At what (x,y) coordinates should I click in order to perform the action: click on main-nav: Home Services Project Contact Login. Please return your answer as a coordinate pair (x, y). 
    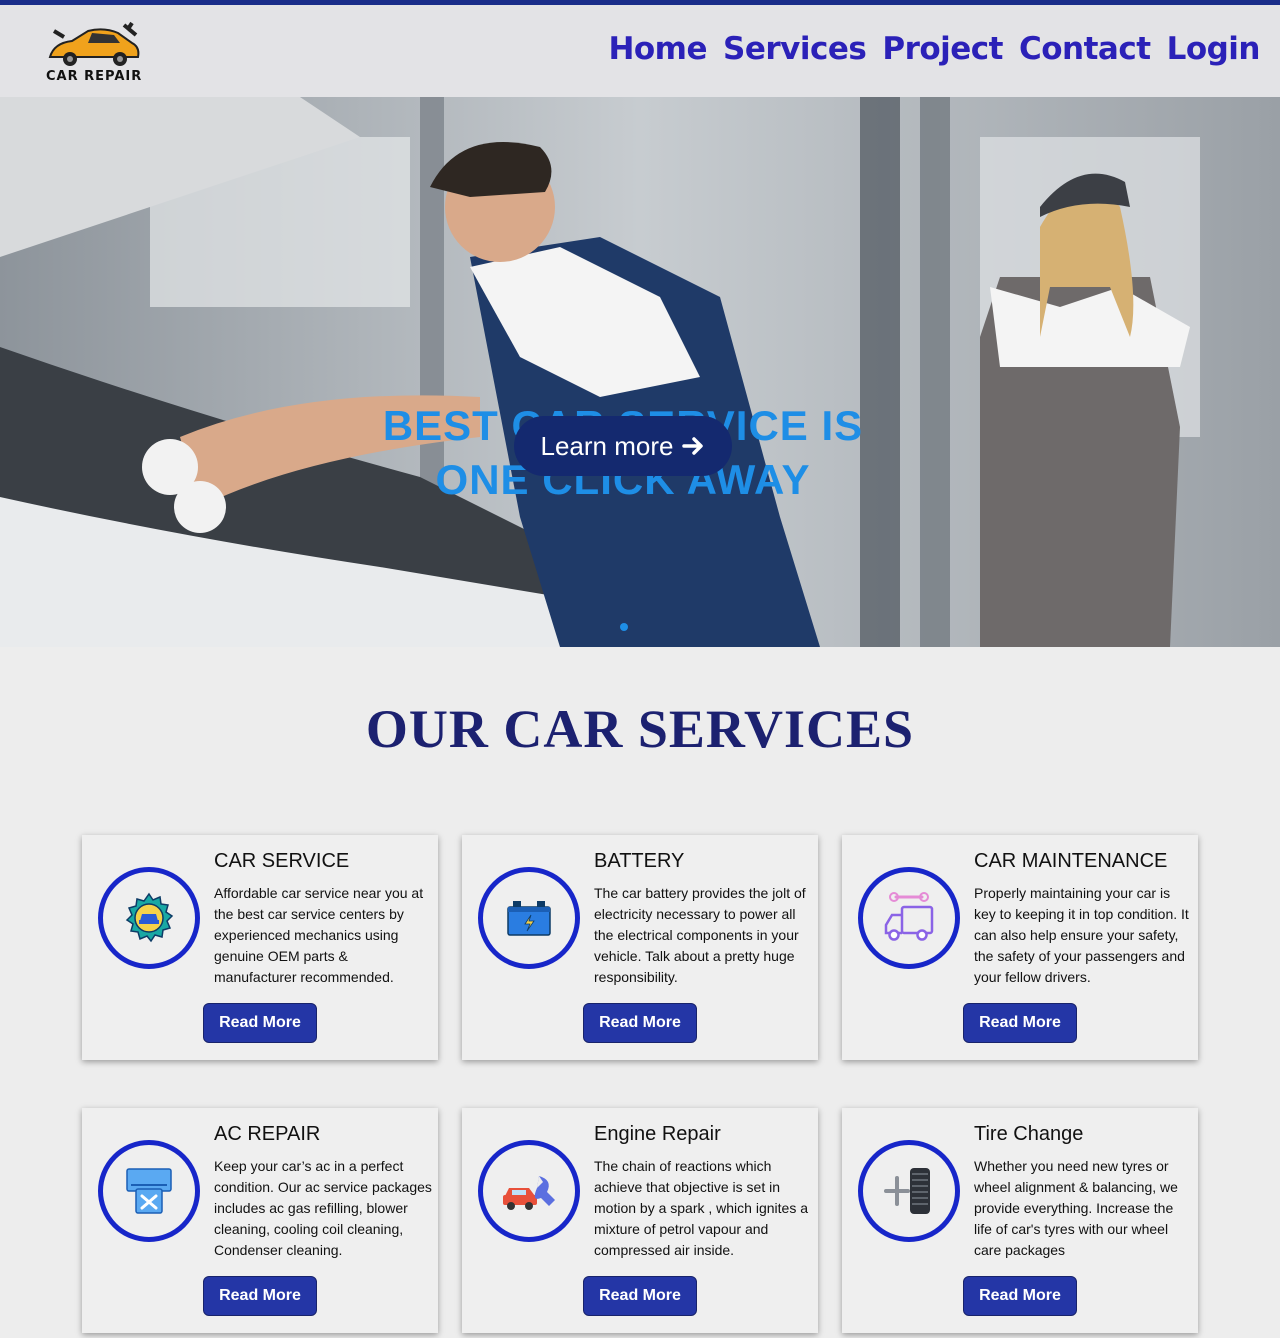
    Looking at the image, I should click on (934, 49).